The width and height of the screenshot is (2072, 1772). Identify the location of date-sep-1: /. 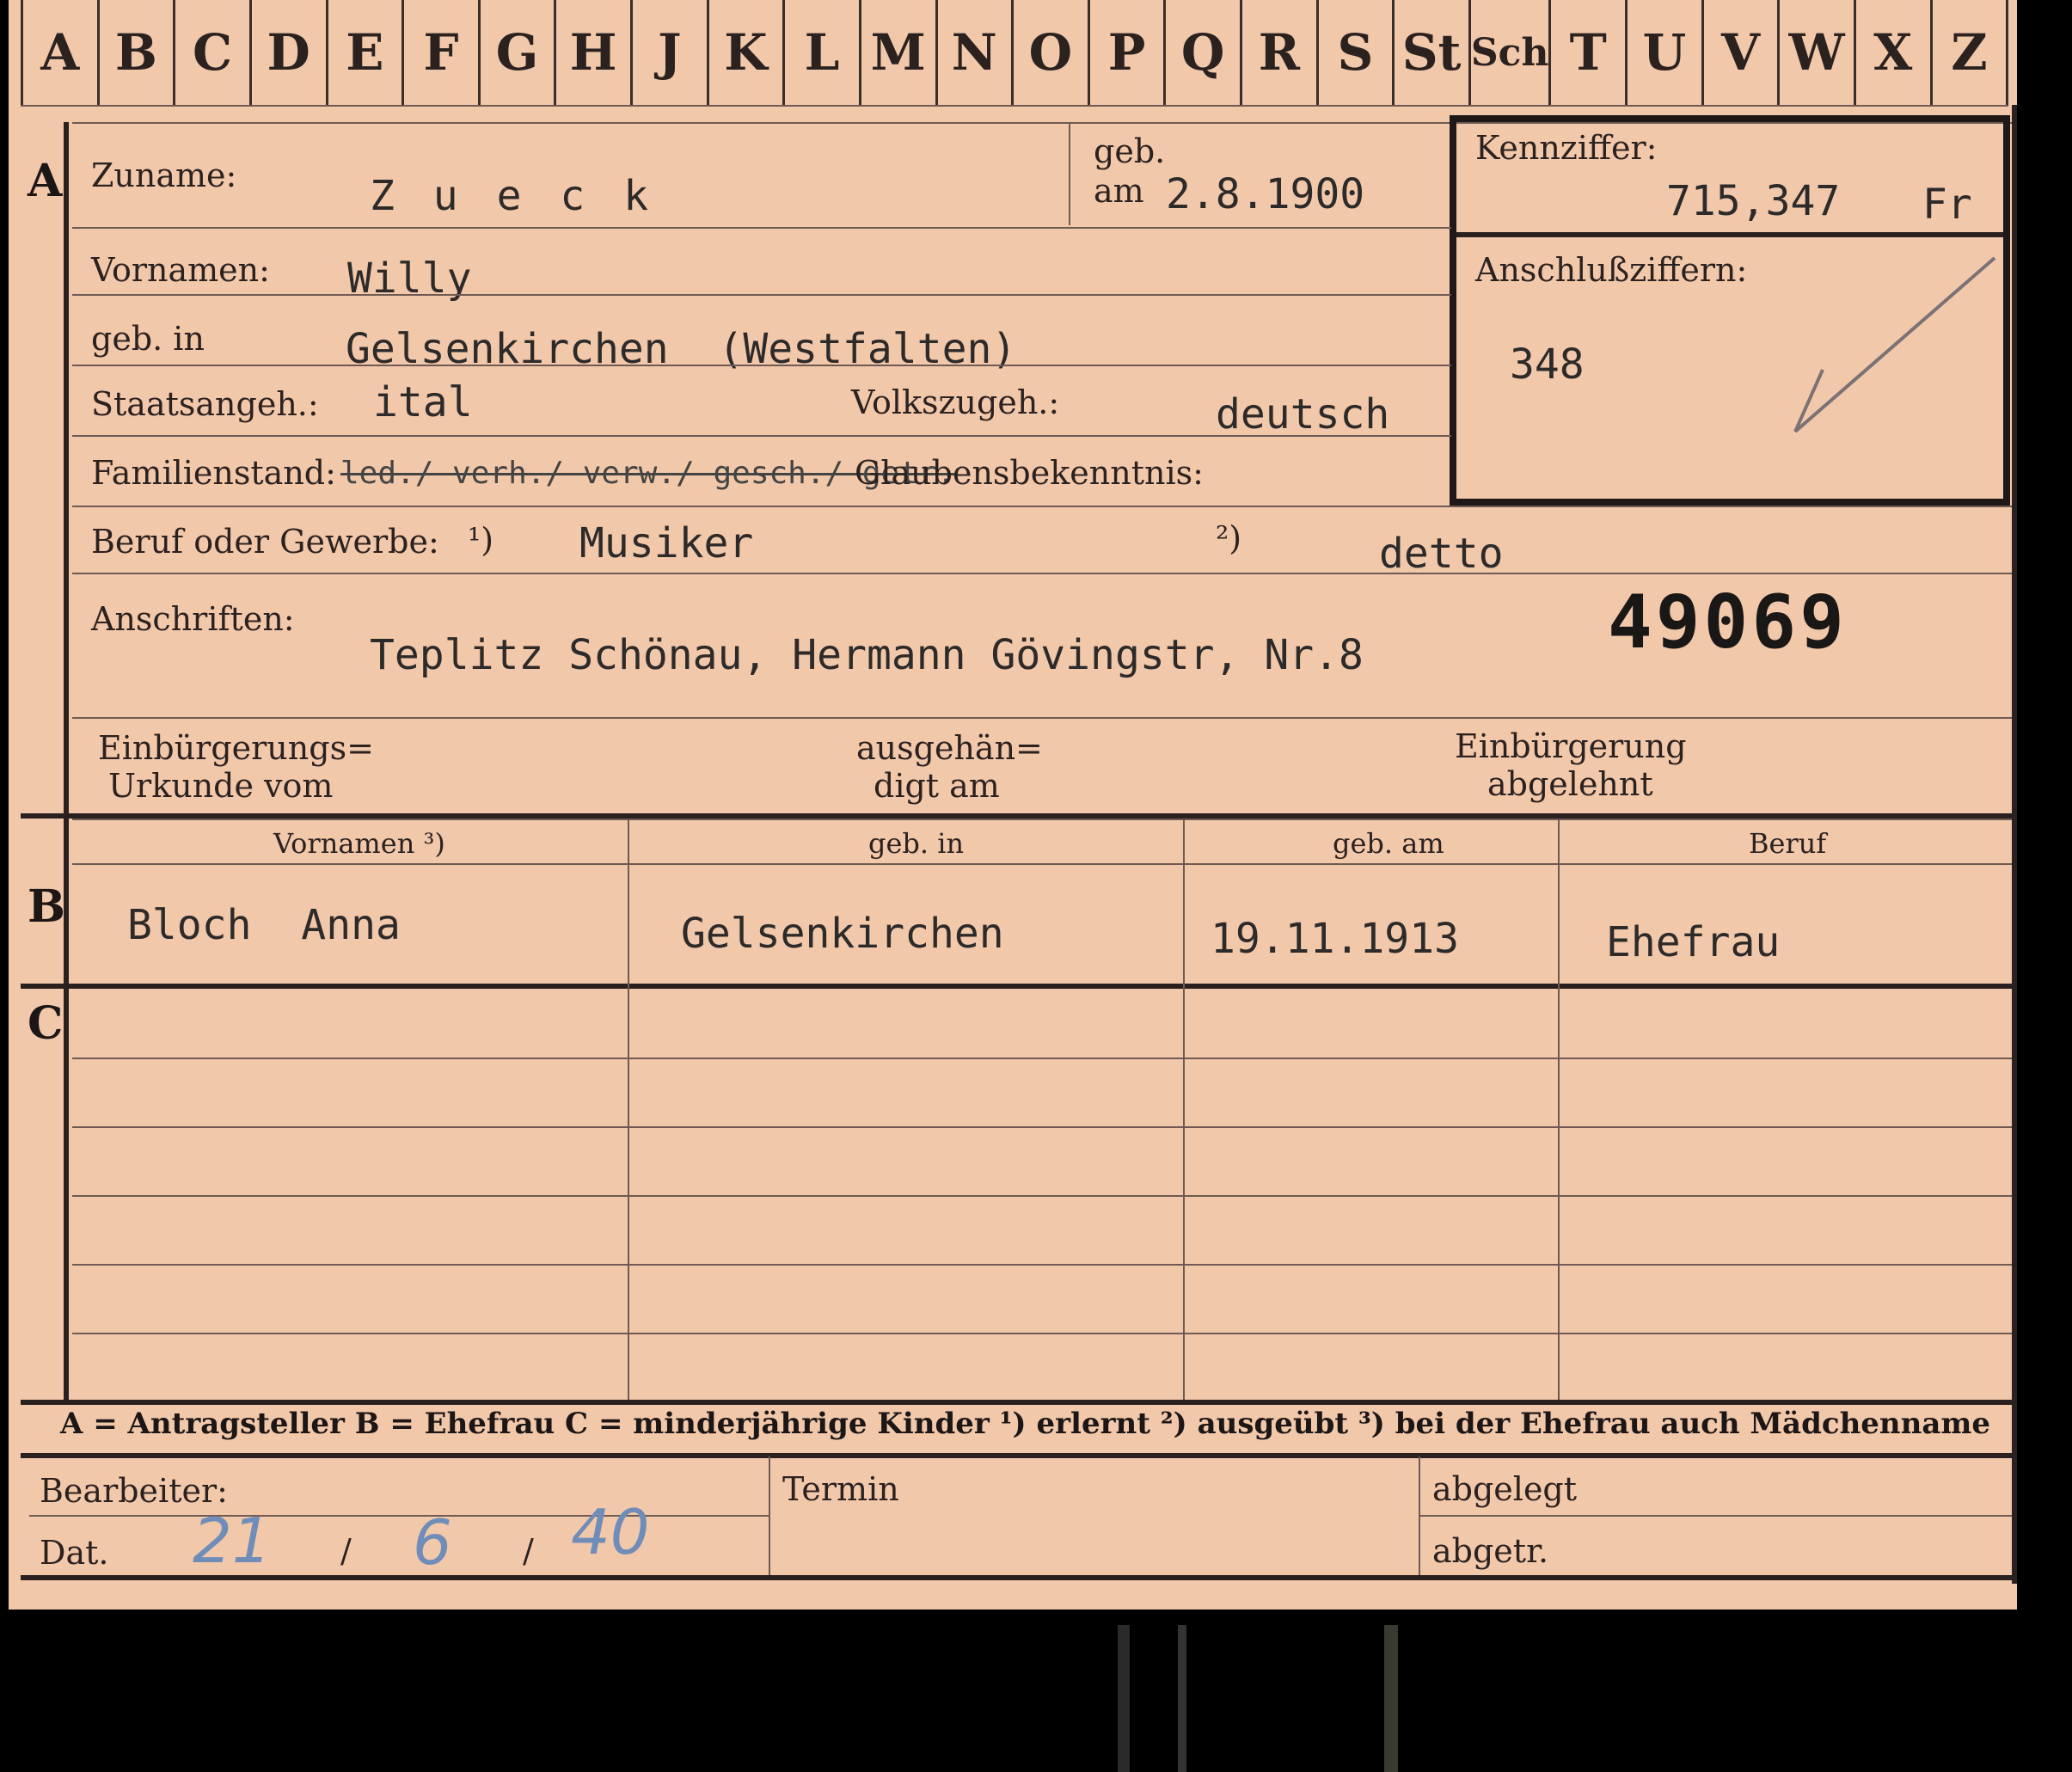
(346, 1551).